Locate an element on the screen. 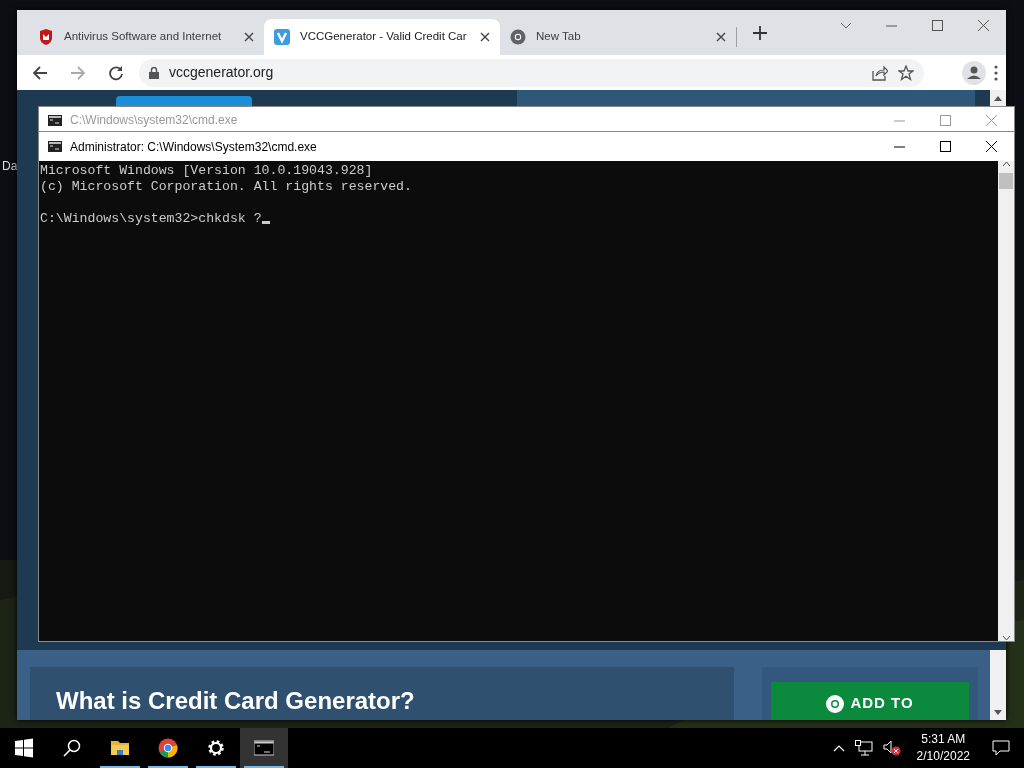 This screenshot has height=768, width=1024. search-icon is located at coordinates (72, 748).